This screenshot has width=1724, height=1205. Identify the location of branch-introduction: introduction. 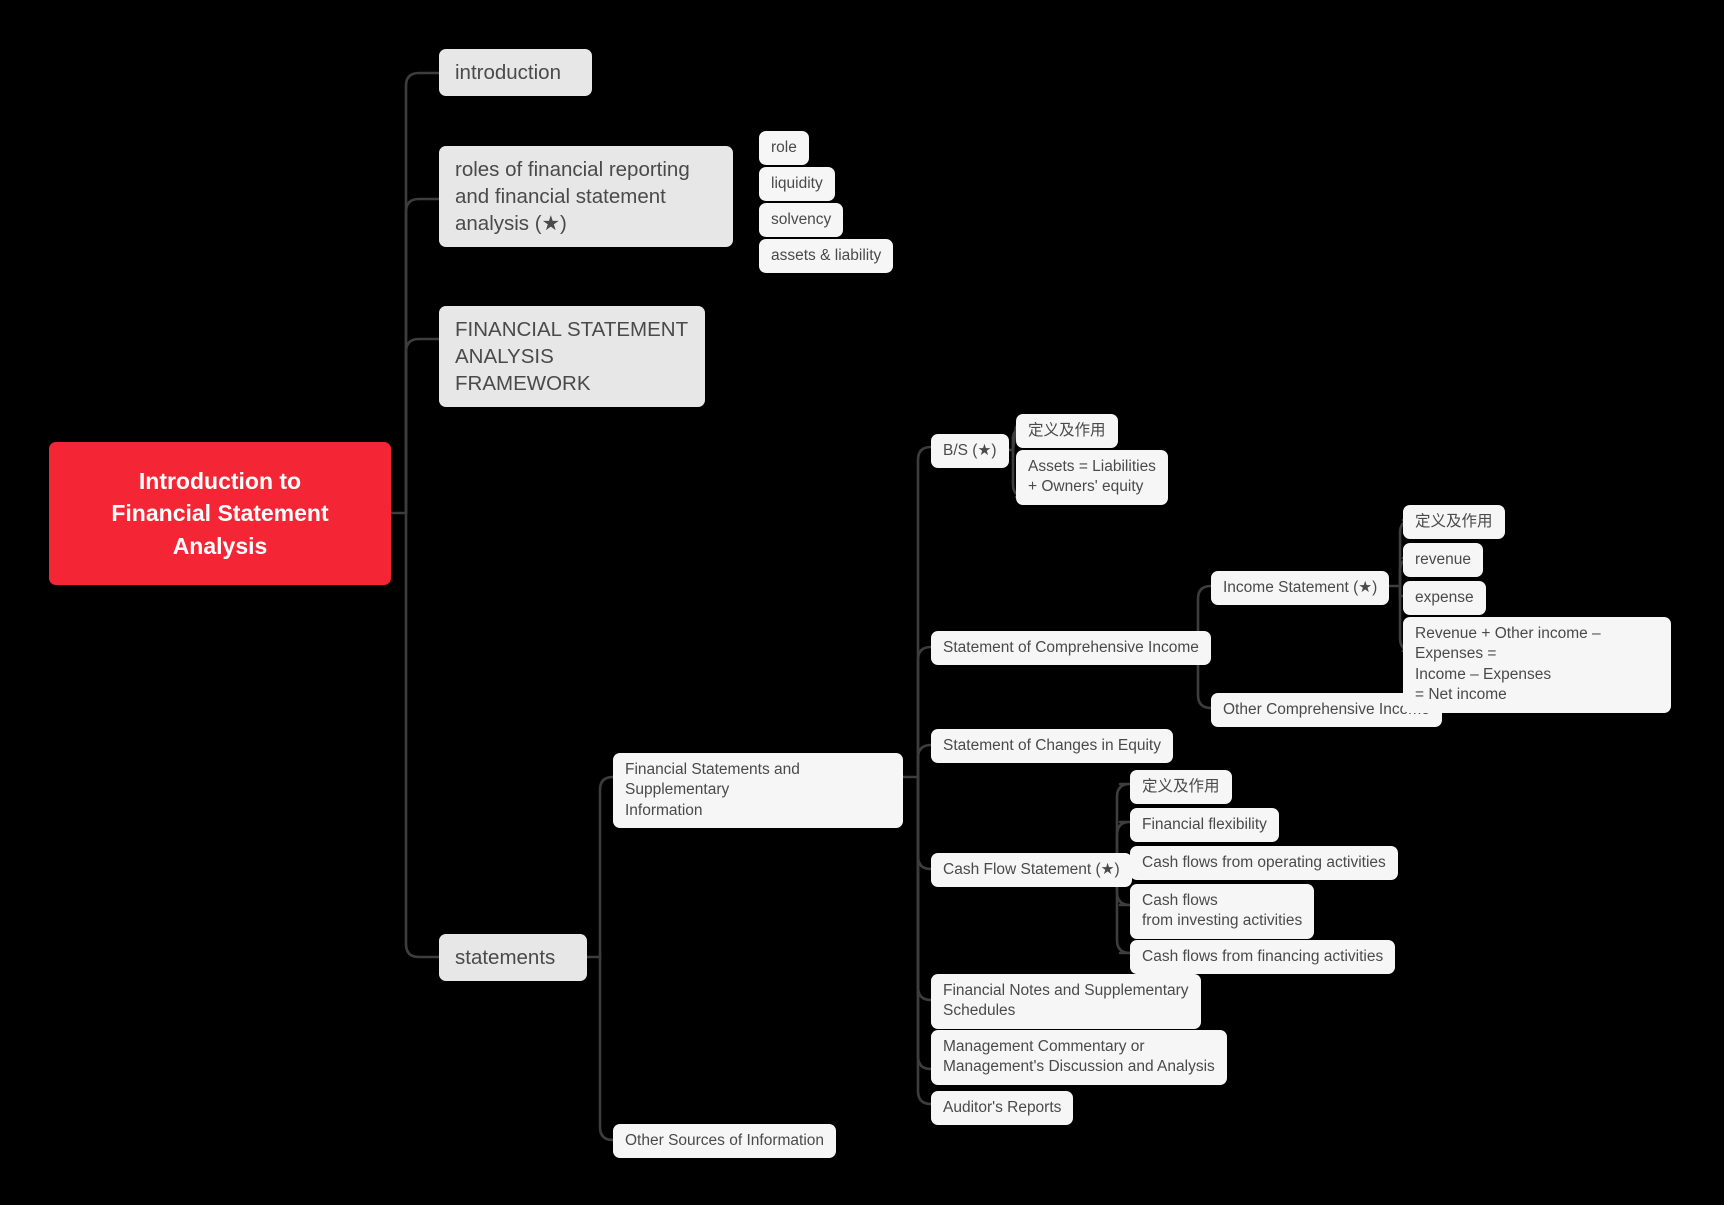
(515, 73).